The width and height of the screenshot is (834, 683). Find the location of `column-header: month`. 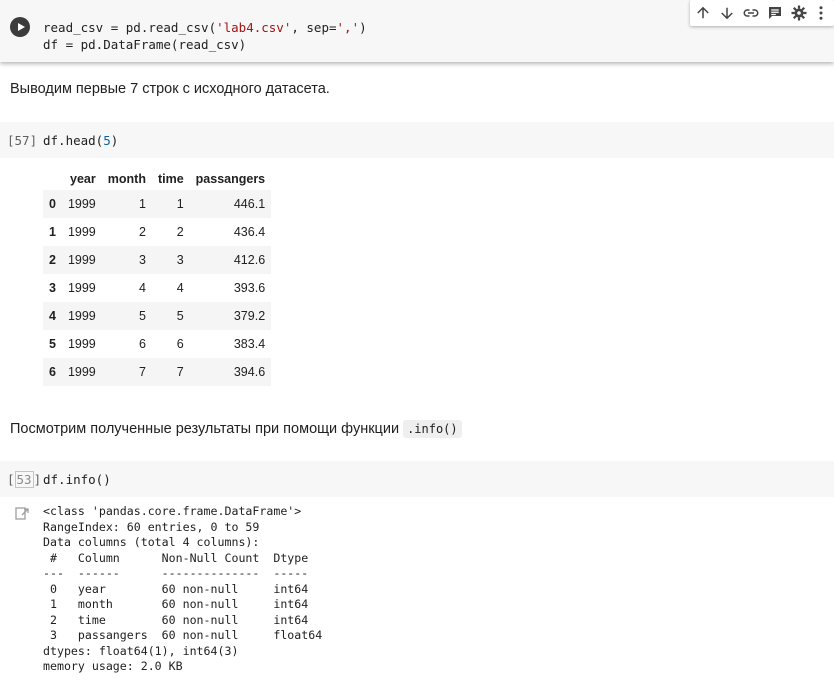

column-header: month is located at coordinates (126, 179).